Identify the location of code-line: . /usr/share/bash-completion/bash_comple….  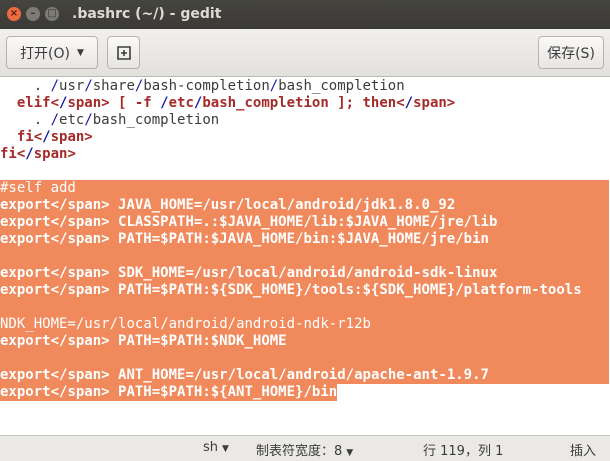
(202, 86).